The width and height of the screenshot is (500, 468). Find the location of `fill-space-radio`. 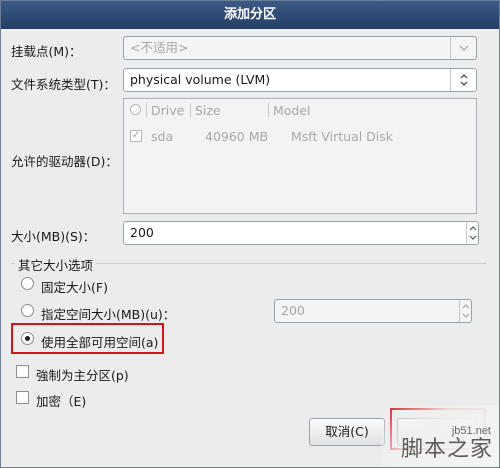

fill-space-radio is located at coordinates (27, 338).